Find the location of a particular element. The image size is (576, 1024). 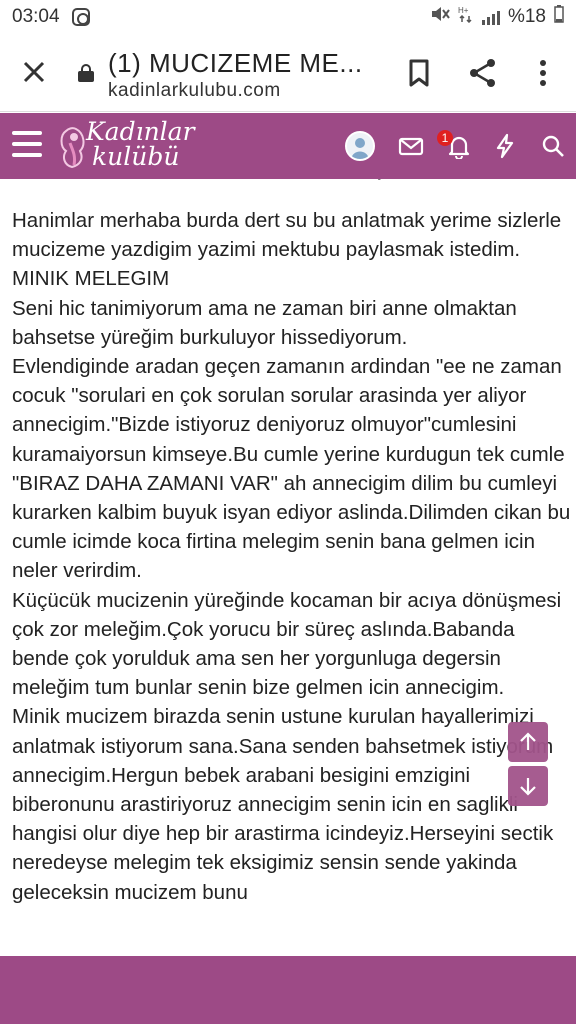

logo-line-1: Kadınlar is located at coordinates (140, 131).